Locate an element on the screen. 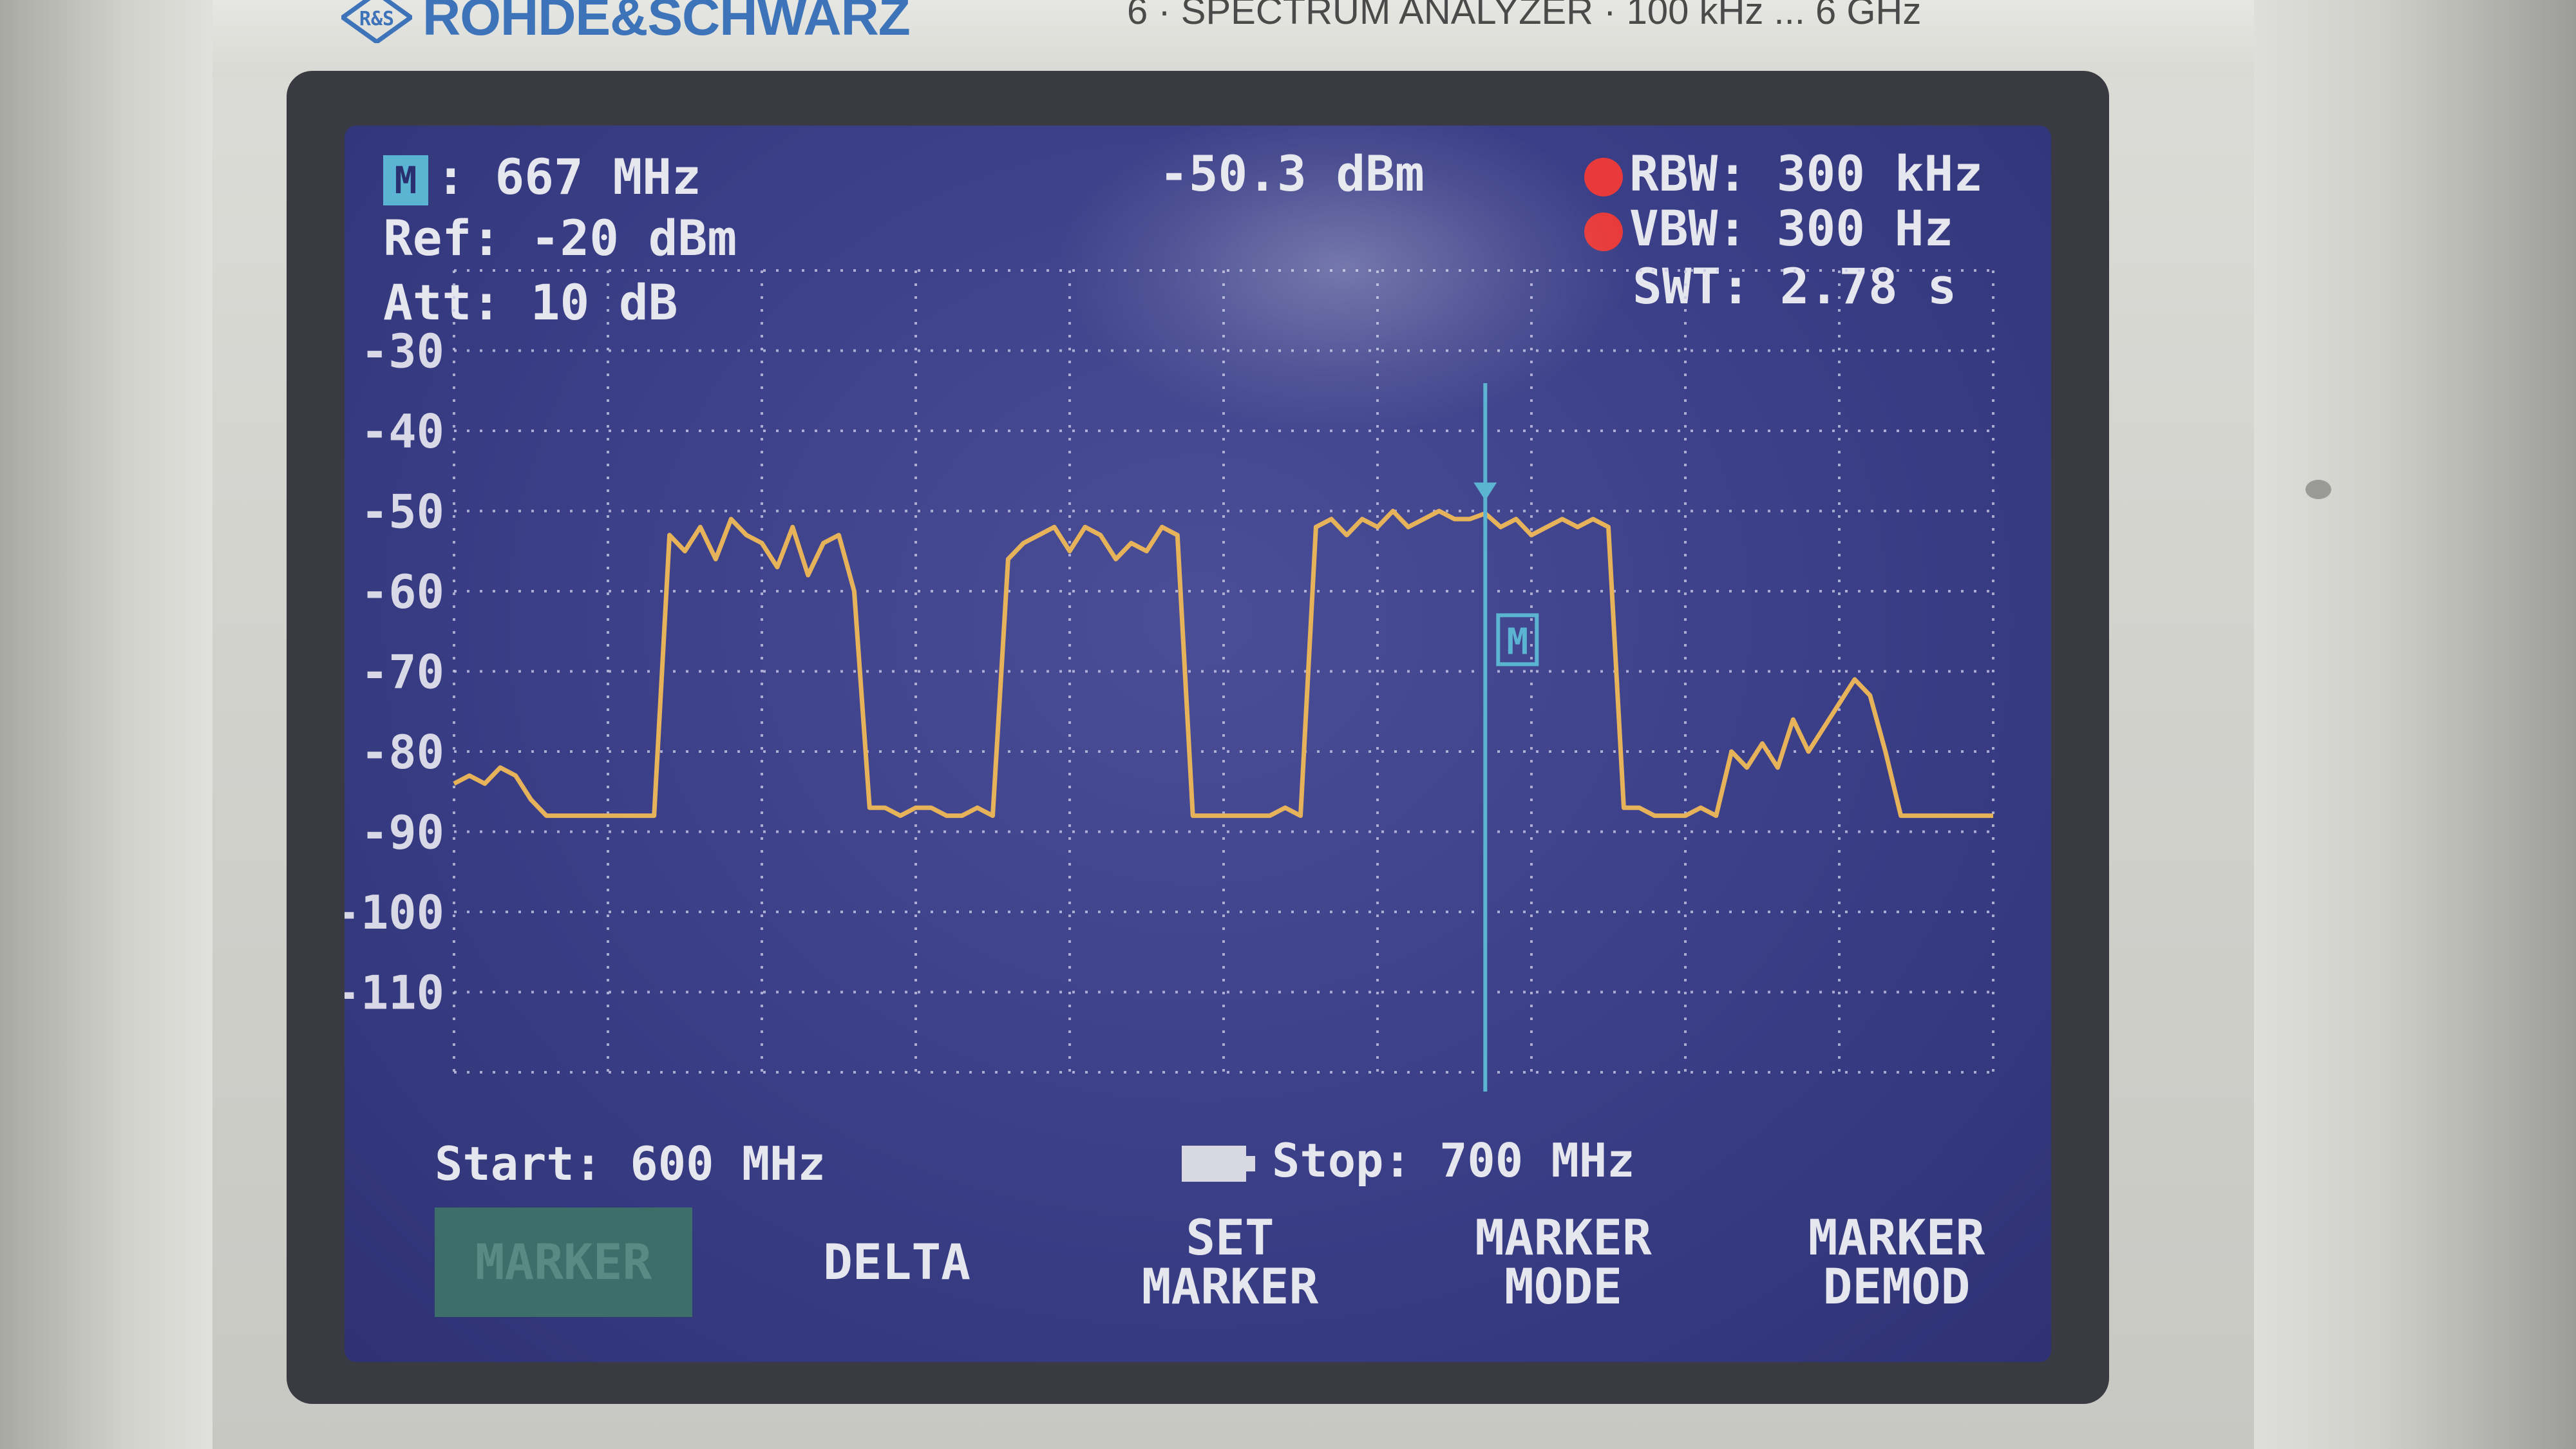 The width and height of the screenshot is (2576, 1449). brand-logo-icon: R&S is located at coordinates (377, 22).